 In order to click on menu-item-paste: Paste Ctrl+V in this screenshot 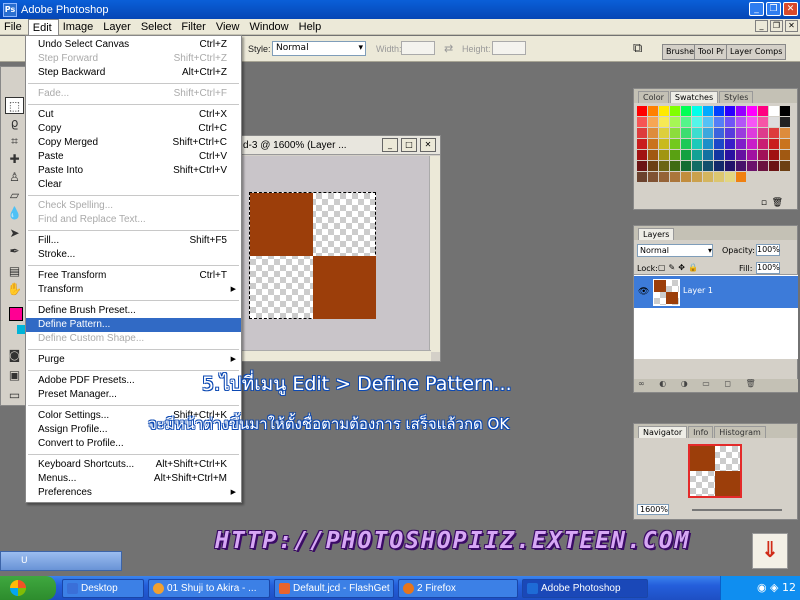, I will do `click(133, 157)`.